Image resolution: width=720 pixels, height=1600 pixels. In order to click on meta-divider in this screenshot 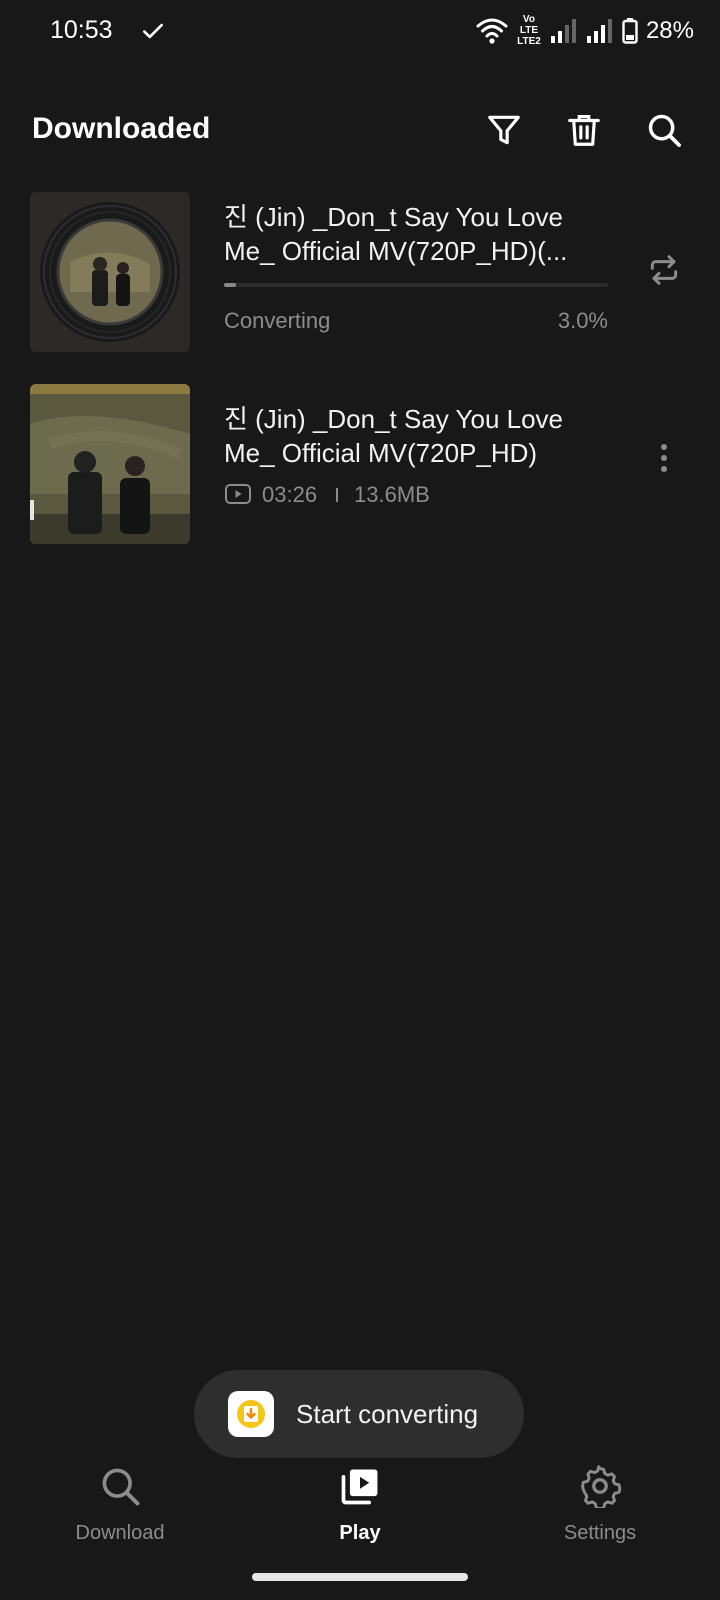, I will do `click(337, 495)`.